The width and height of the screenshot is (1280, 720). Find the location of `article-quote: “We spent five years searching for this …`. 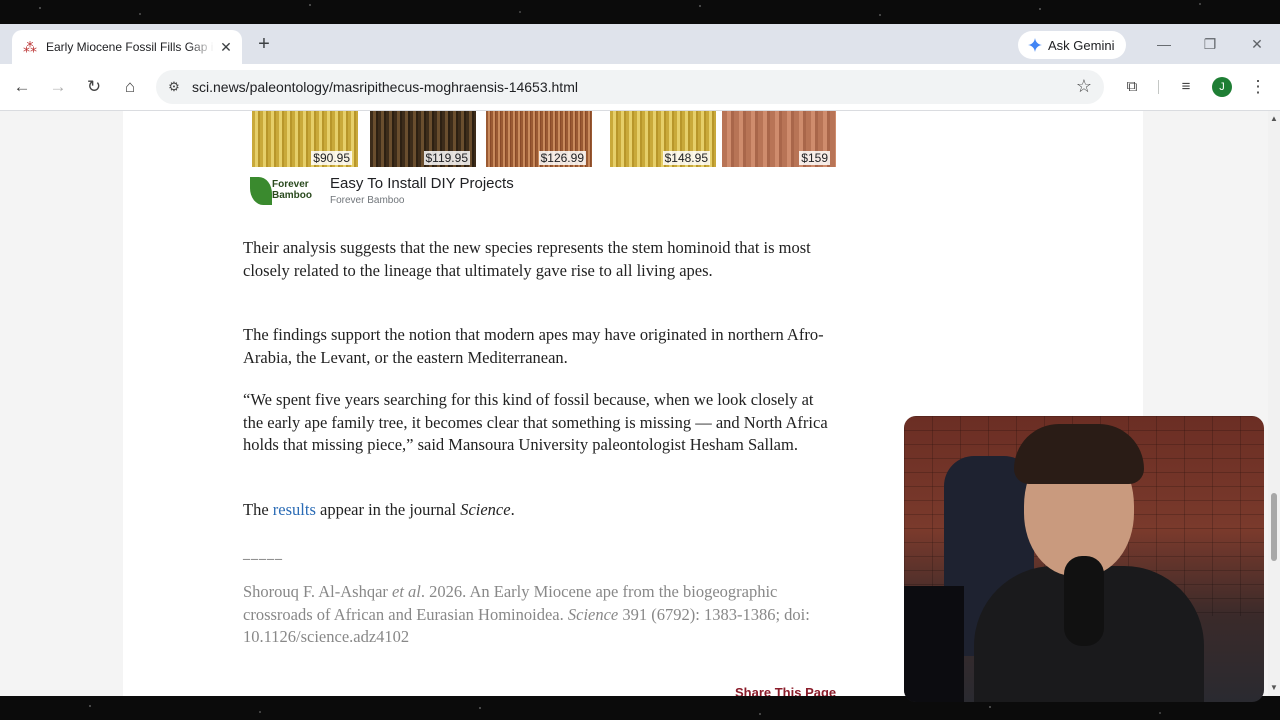

article-quote: “We spent five years searching for this … is located at coordinates (535, 422).